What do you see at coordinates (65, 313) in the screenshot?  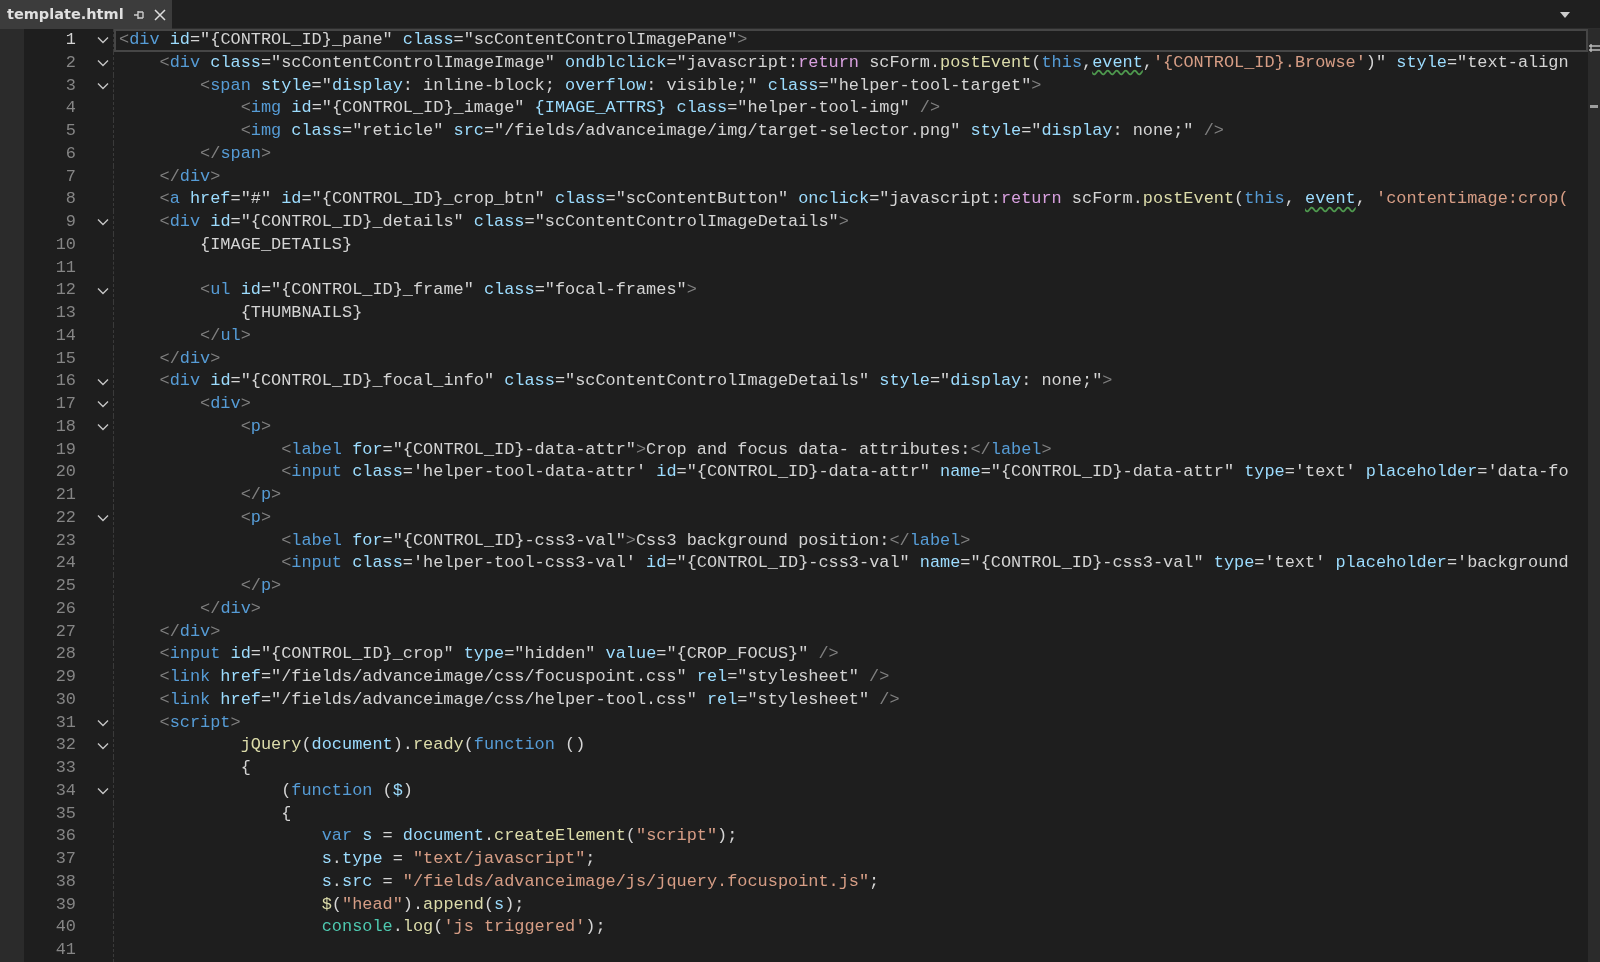 I see `line-number: 13` at bounding box center [65, 313].